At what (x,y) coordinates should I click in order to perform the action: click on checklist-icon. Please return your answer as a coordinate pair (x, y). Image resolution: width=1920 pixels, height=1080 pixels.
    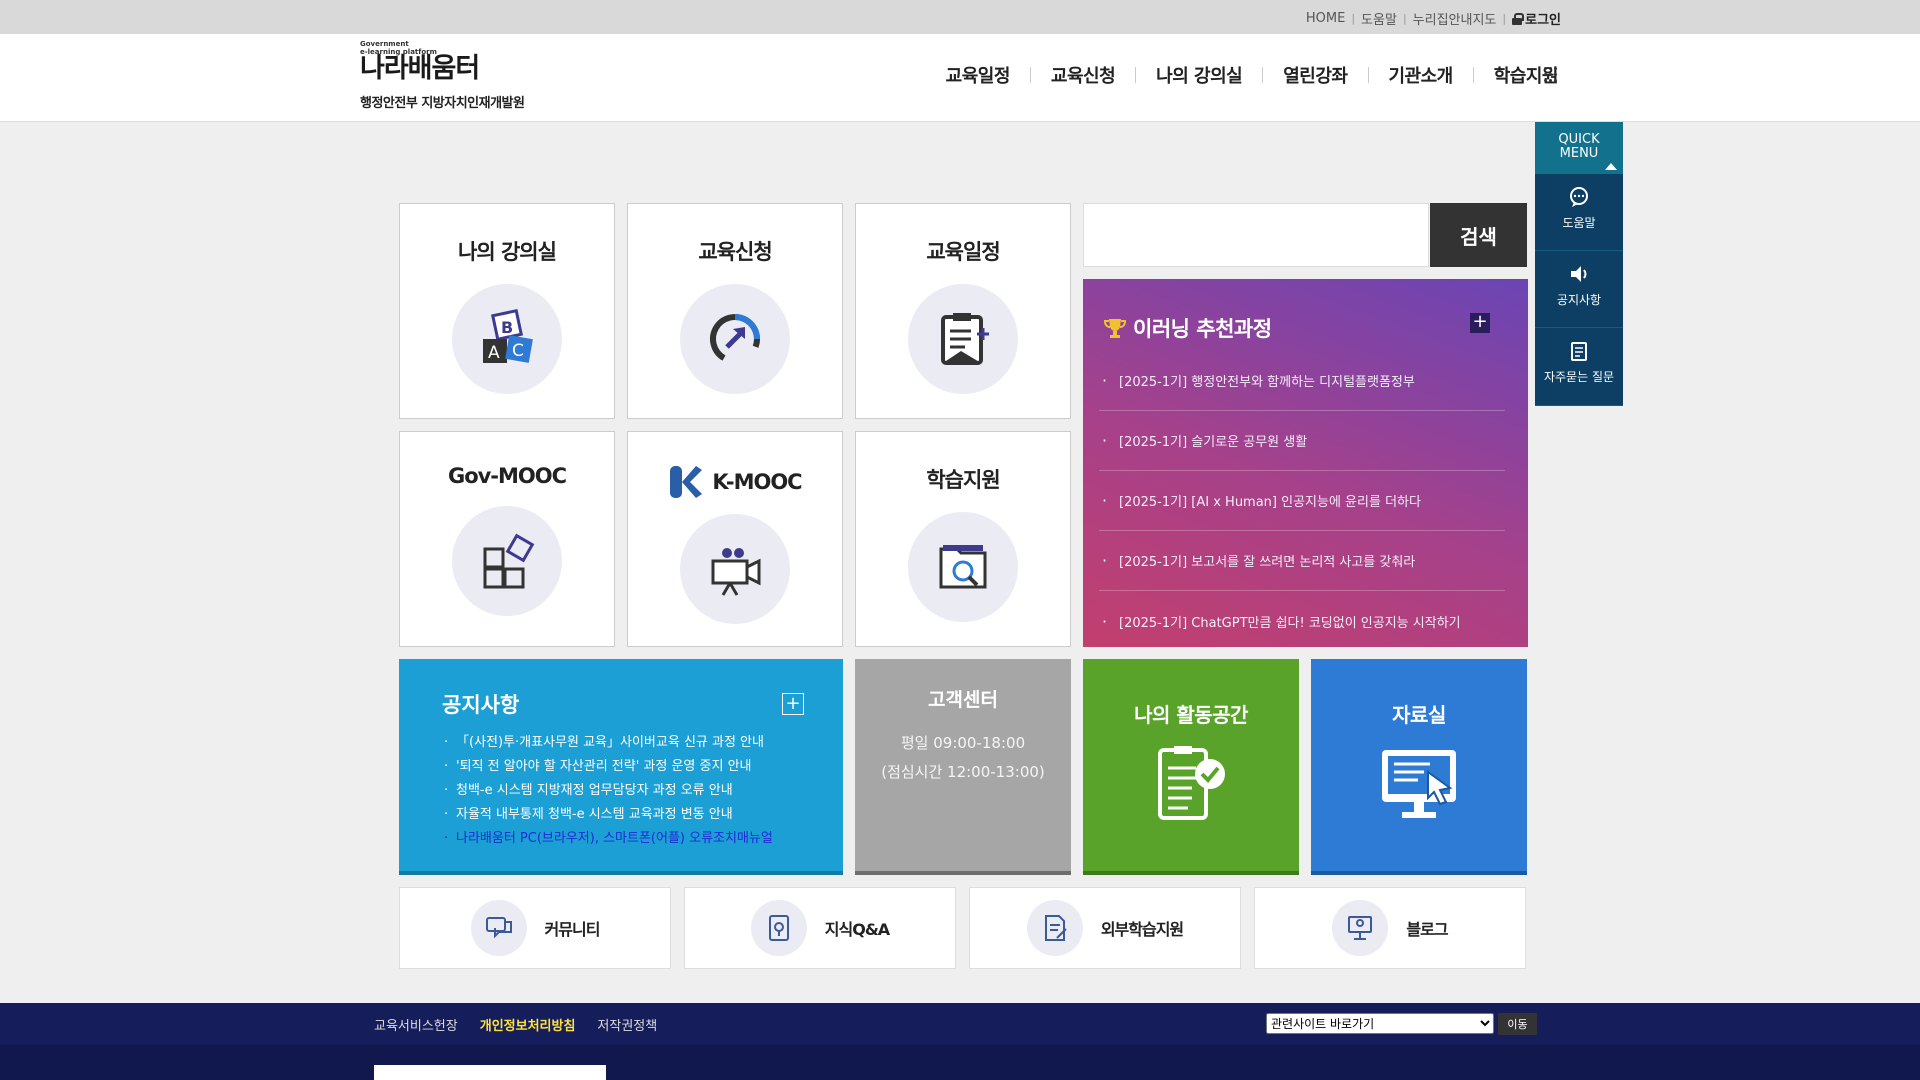
    Looking at the image, I should click on (1191, 784).